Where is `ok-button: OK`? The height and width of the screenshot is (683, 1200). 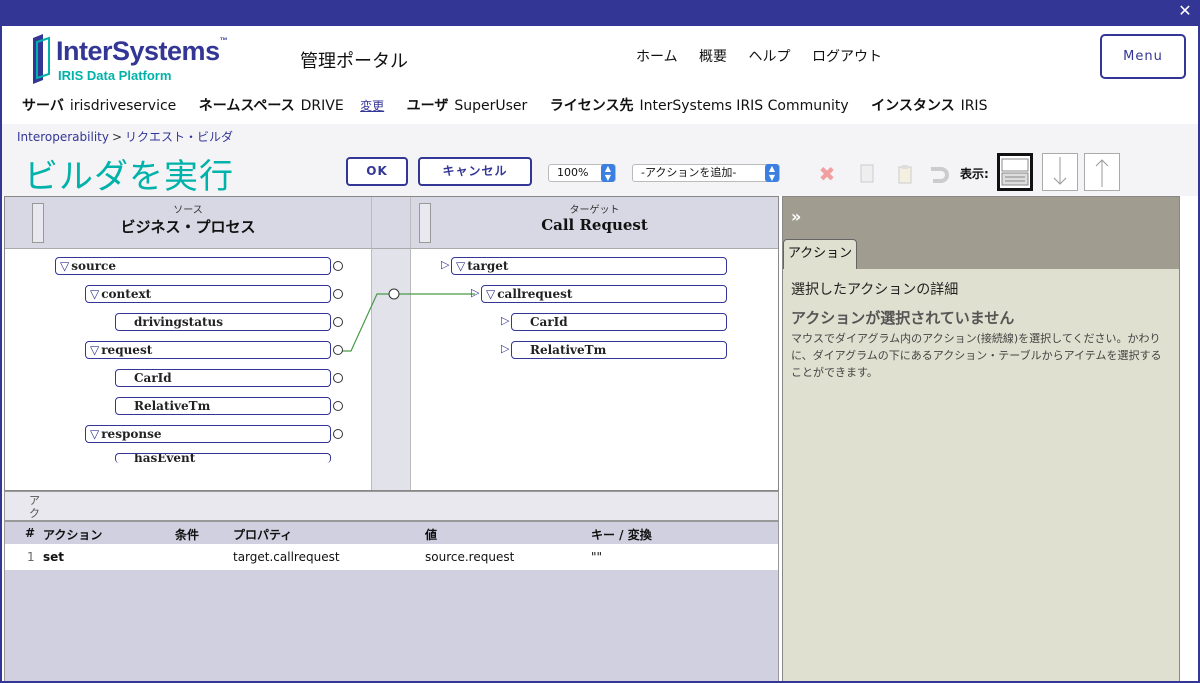
ok-button: OK is located at coordinates (377, 171).